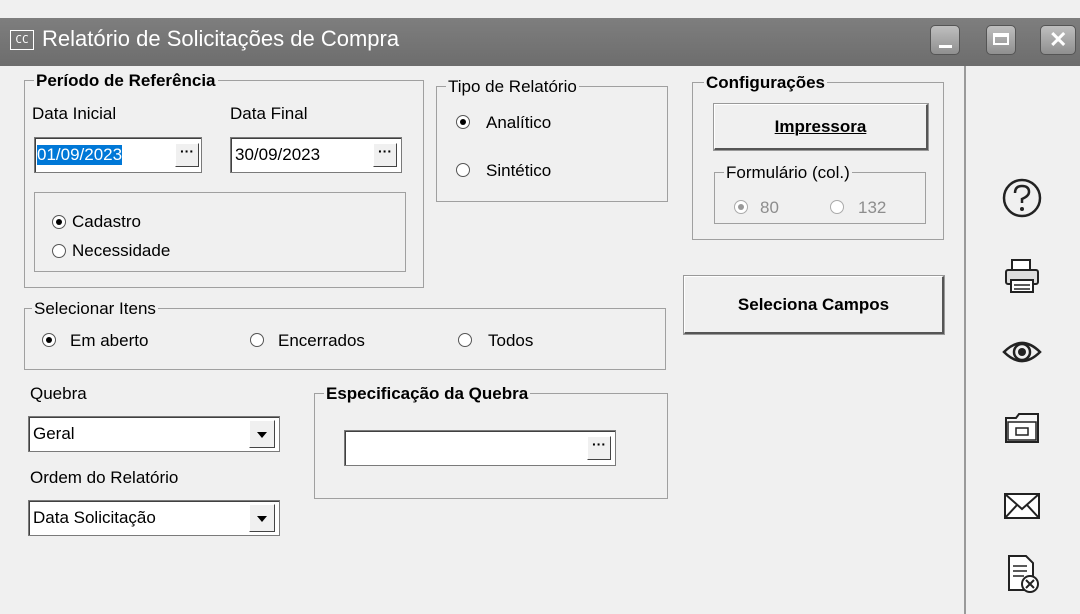 This screenshot has height=614, width=1080. I want to click on data-final-label: Data Final, so click(269, 113).